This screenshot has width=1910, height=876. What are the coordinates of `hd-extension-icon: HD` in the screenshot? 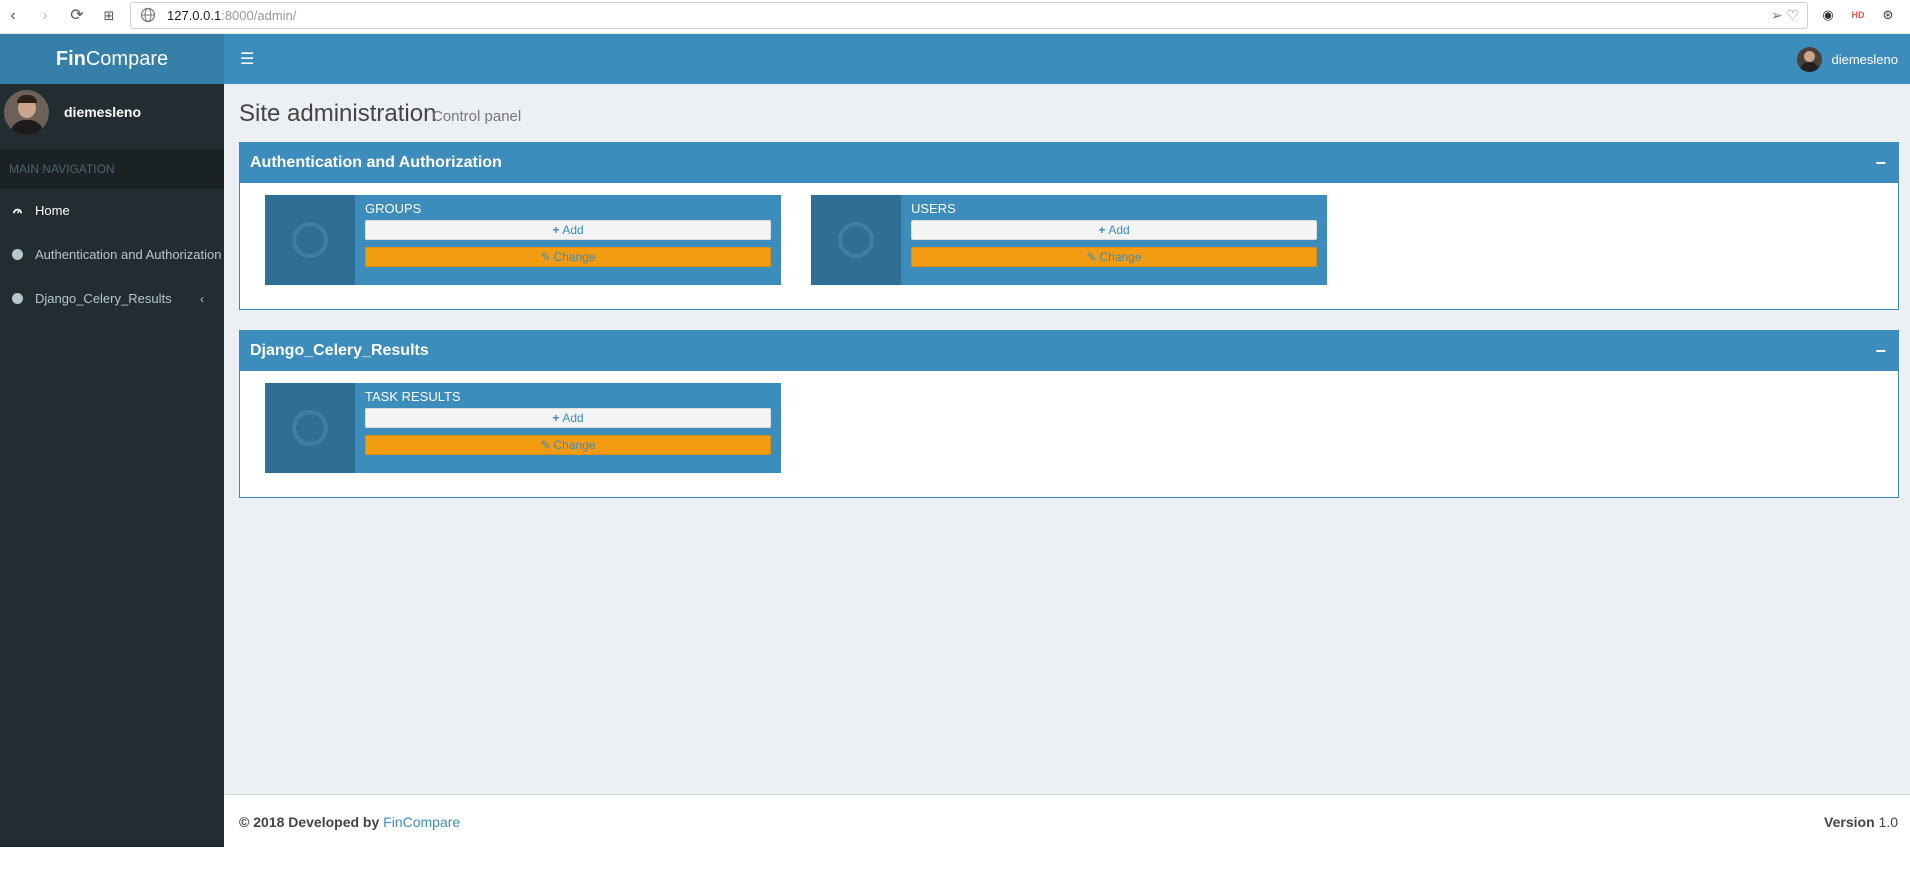 It's located at (1858, 15).